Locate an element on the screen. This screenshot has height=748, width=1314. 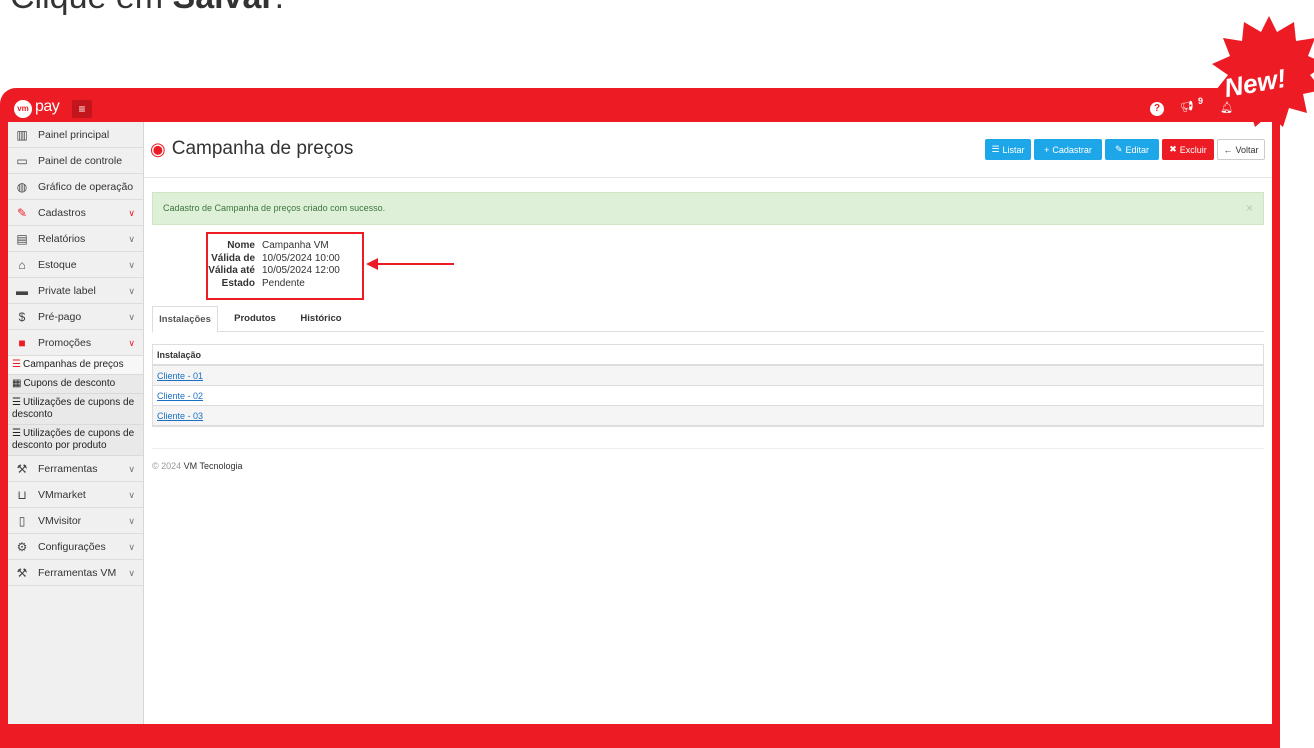
sidebar-item-vmvisitor: ▯ VMvisitor ∨ is located at coordinates (75, 521).